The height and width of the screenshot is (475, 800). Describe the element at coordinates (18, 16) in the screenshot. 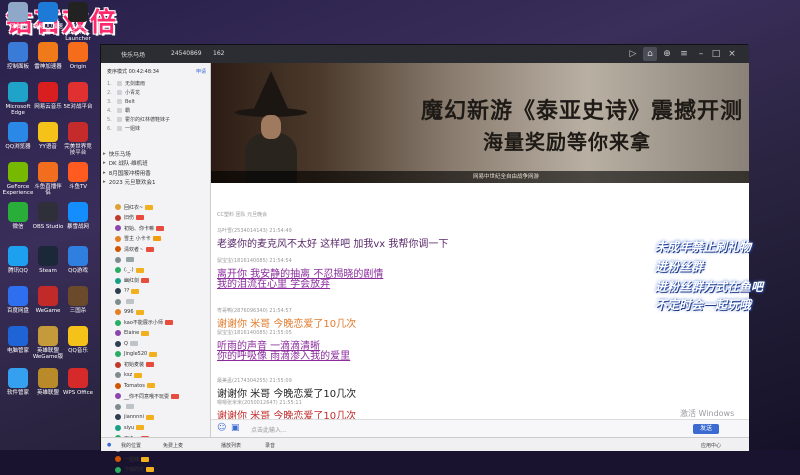

I see `desktop-icon: 回收站` at that location.